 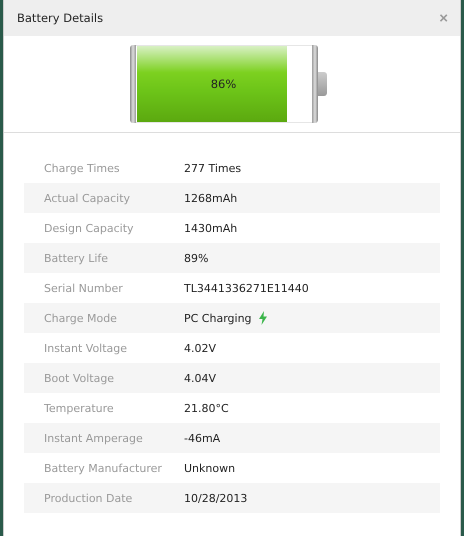 What do you see at coordinates (211, 198) in the screenshot?
I see `detail-value: 1268mAh` at bounding box center [211, 198].